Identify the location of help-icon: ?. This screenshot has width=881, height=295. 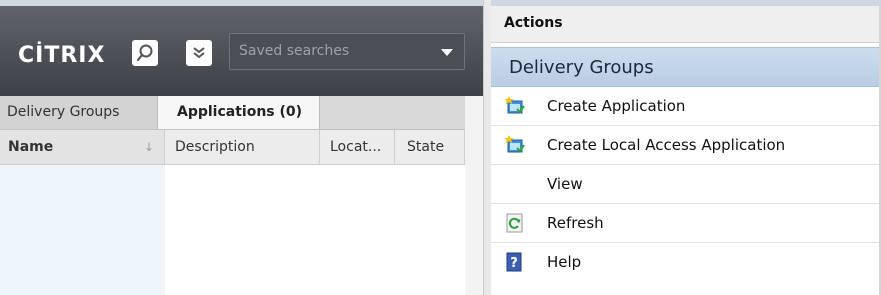
(514, 262).